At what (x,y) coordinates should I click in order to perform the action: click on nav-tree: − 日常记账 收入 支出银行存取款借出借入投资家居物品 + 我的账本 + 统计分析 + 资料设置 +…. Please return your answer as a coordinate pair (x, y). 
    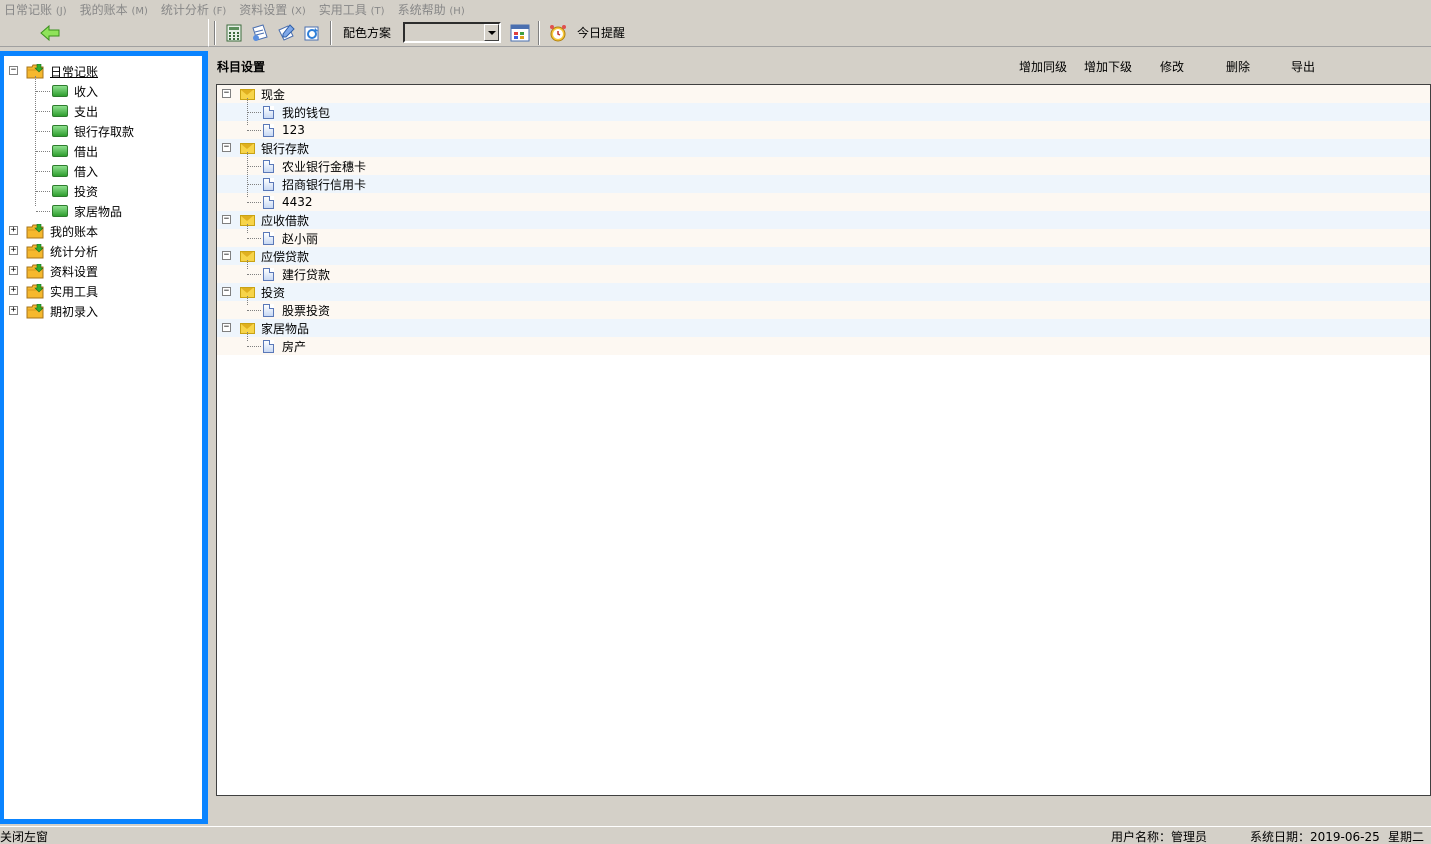
    Looking at the image, I should click on (103, 437).